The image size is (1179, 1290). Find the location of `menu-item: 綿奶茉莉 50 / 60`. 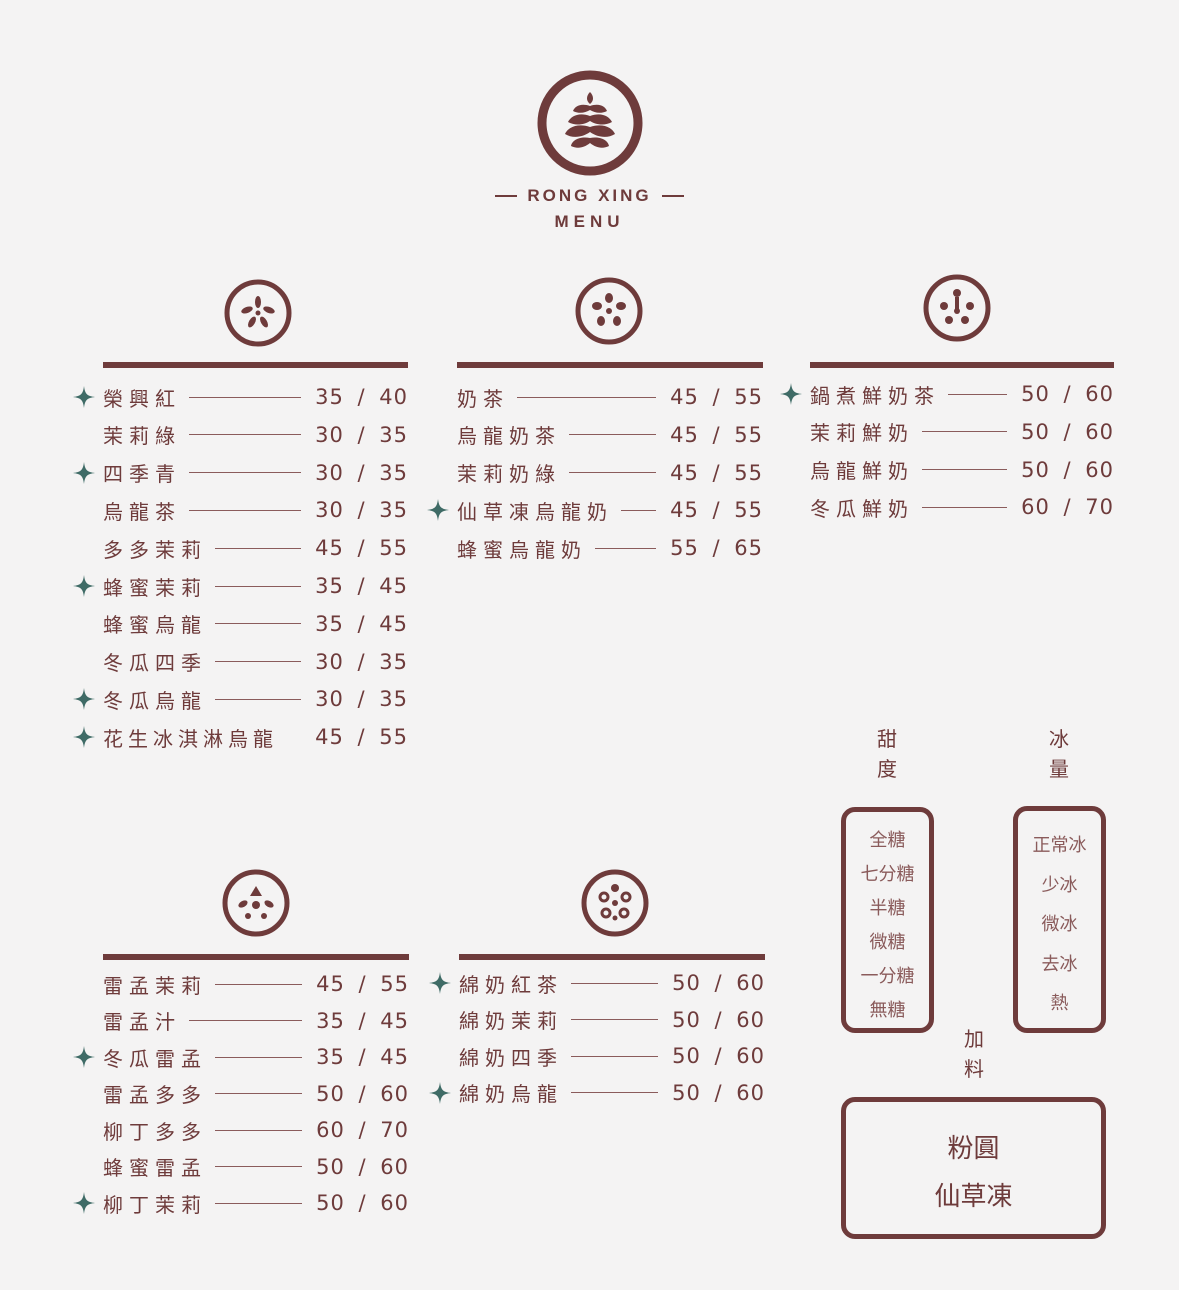

menu-item: 綿奶茉莉 50 / 60 is located at coordinates (612, 1020).